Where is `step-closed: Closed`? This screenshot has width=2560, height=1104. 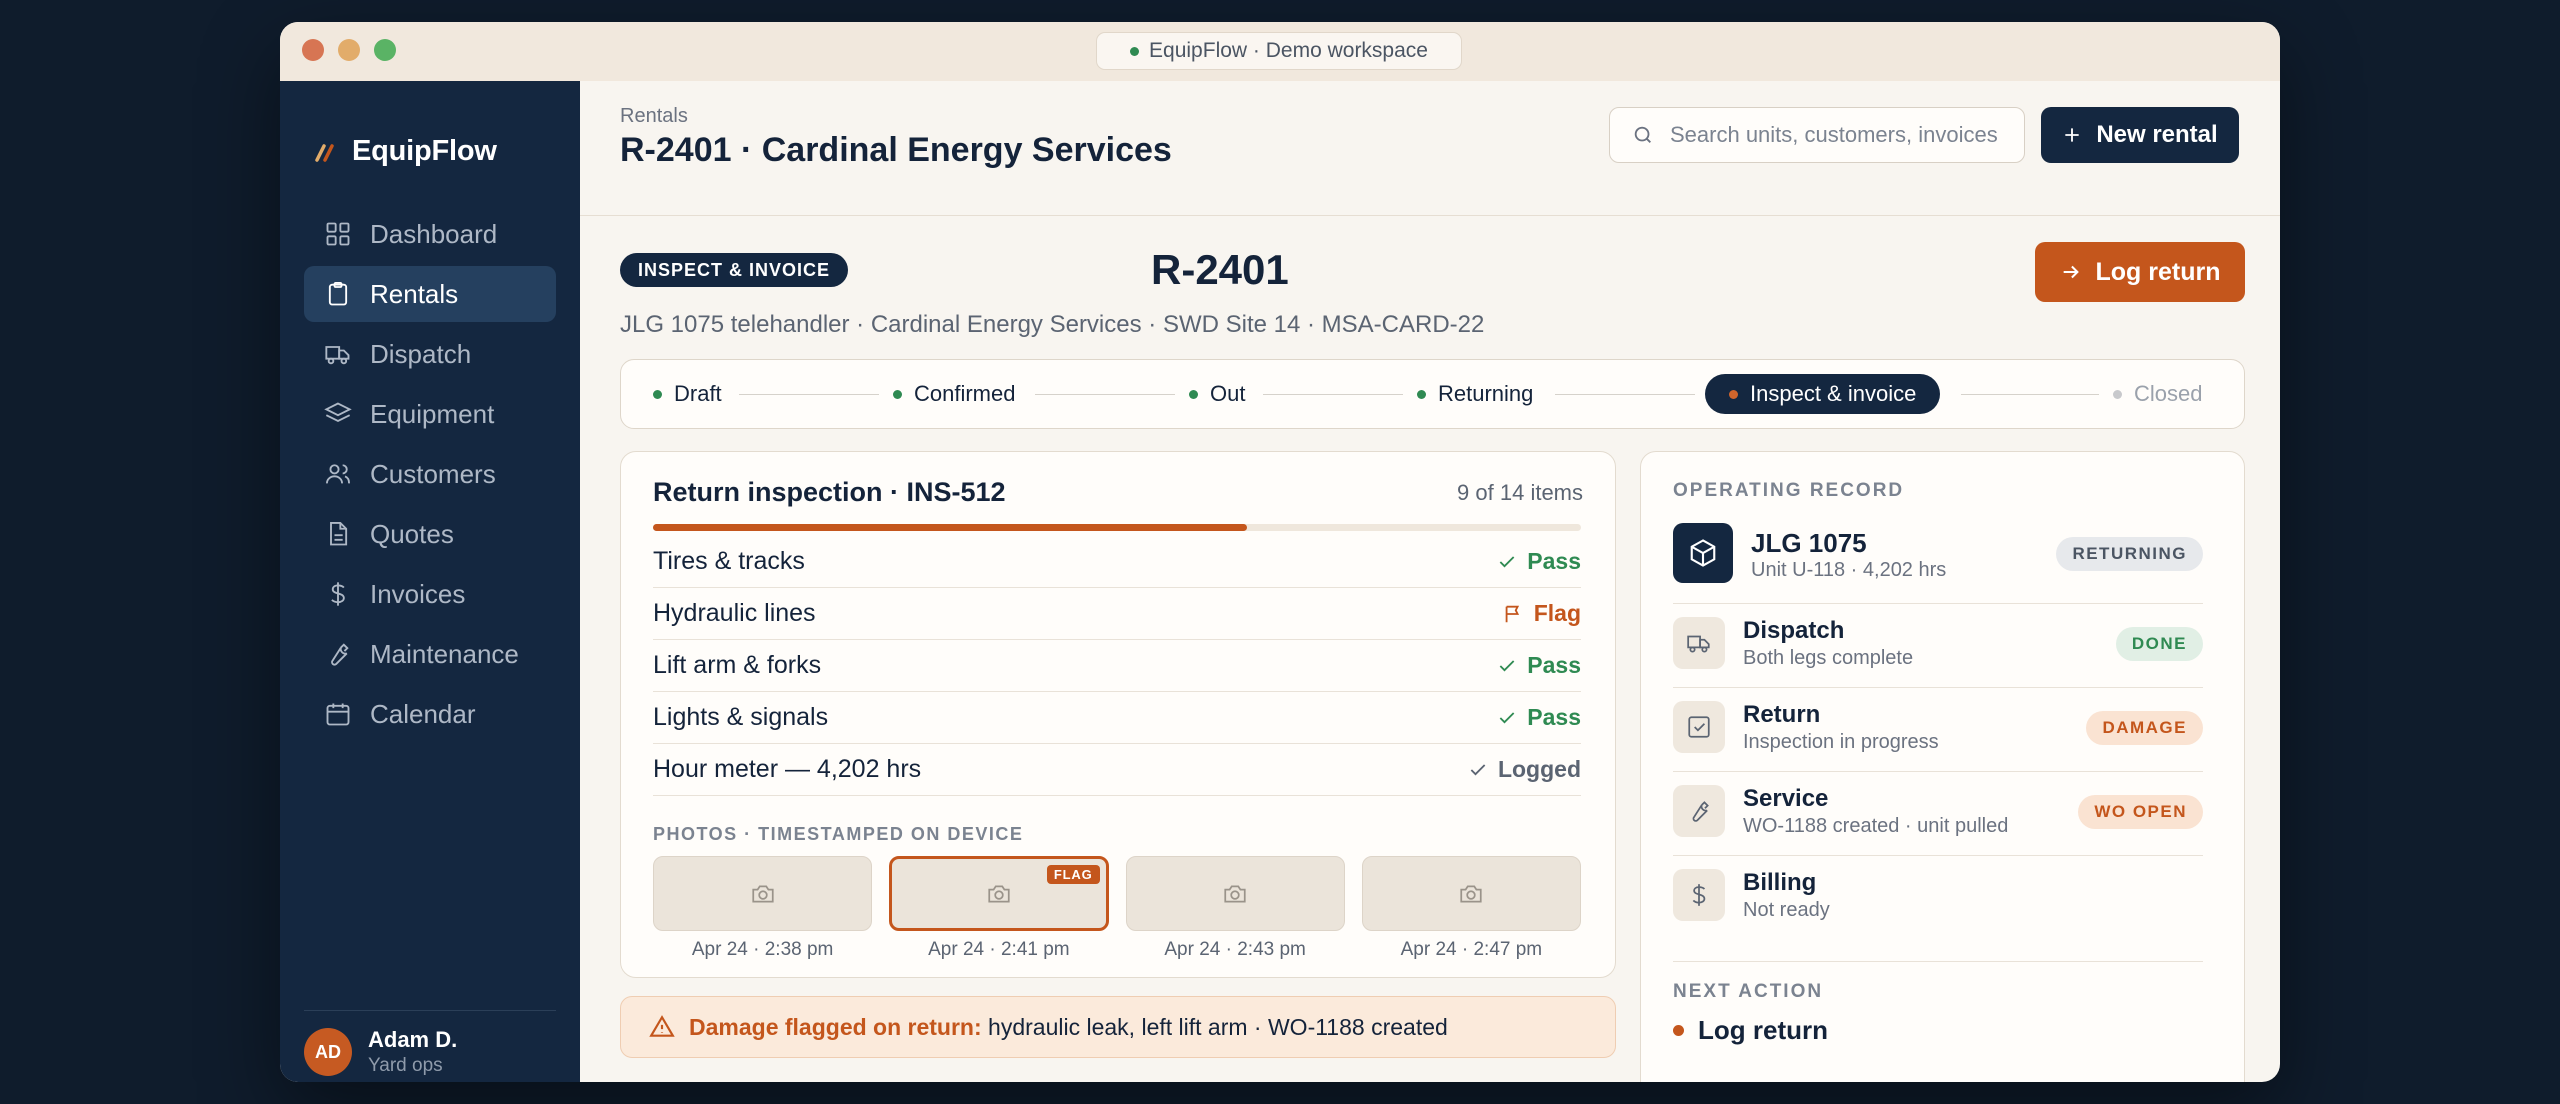 step-closed: Closed is located at coordinates (2157, 394).